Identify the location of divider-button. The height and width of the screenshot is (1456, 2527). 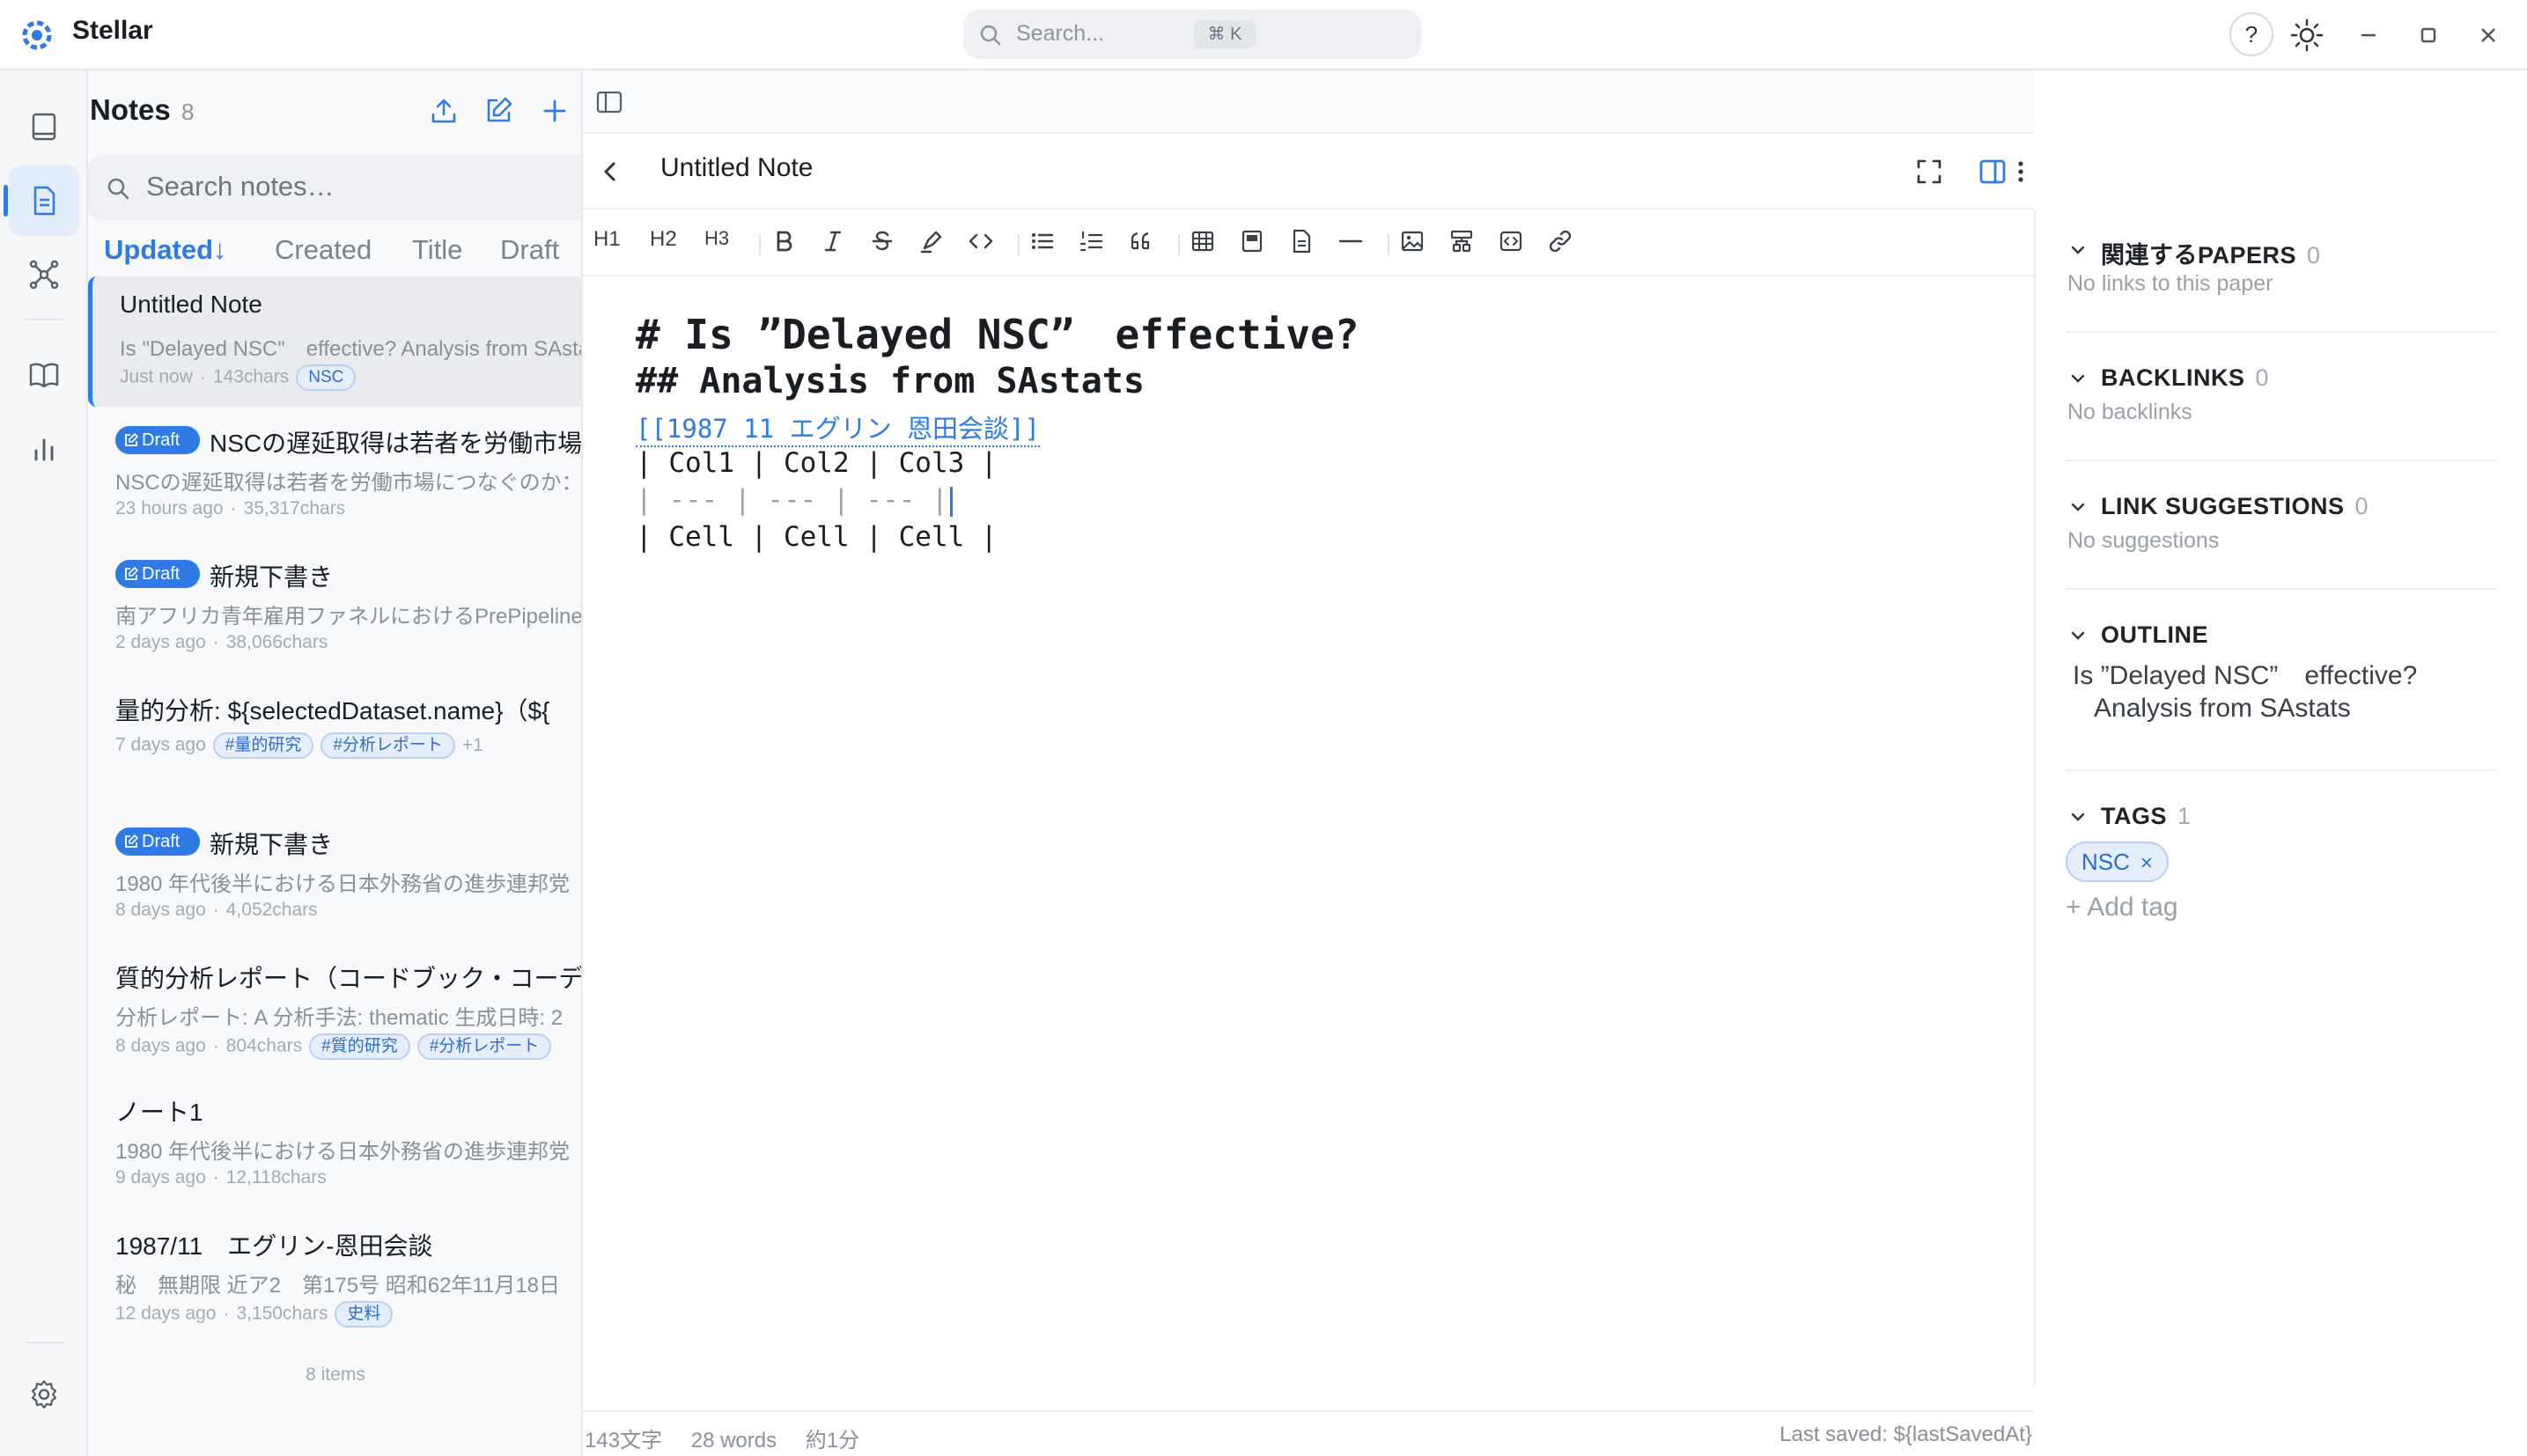
(1351, 243).